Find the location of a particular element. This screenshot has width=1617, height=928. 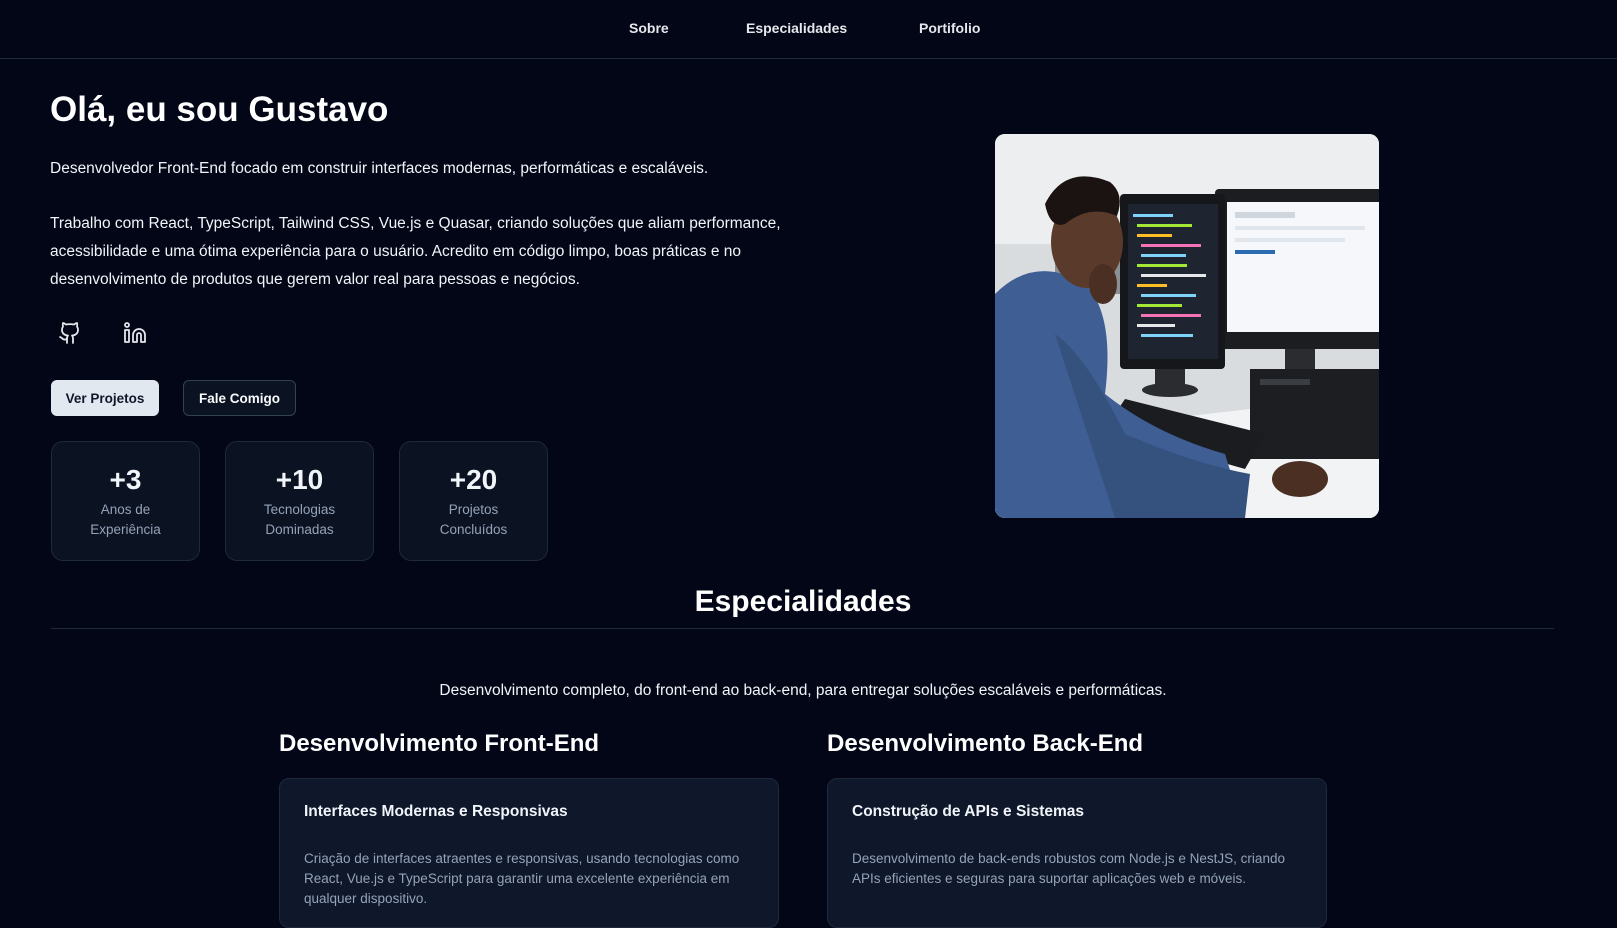

view-projects-button: Ver Projetos is located at coordinates (105, 398).